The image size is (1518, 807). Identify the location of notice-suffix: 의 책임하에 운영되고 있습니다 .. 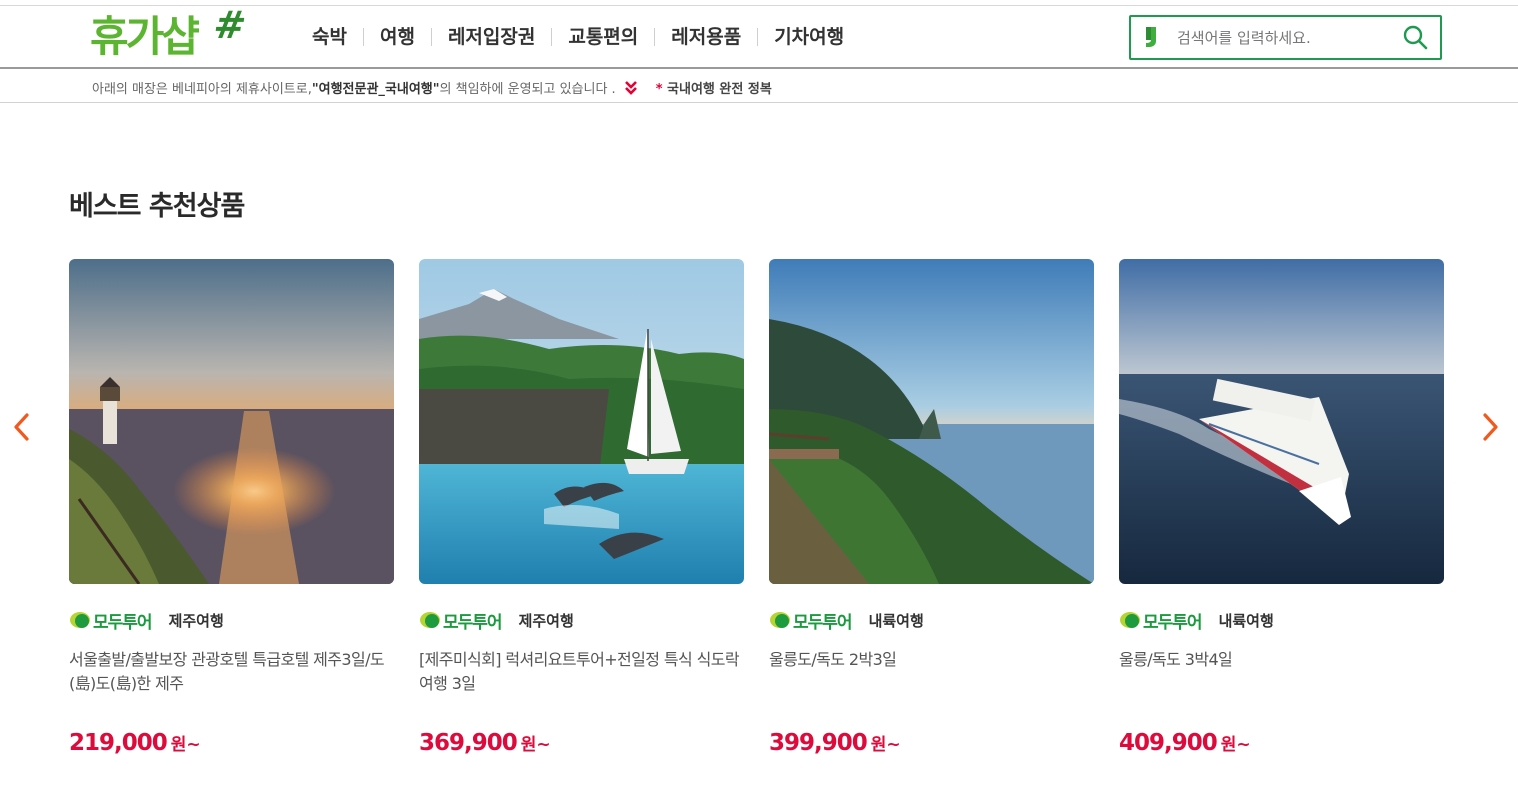
(527, 89).